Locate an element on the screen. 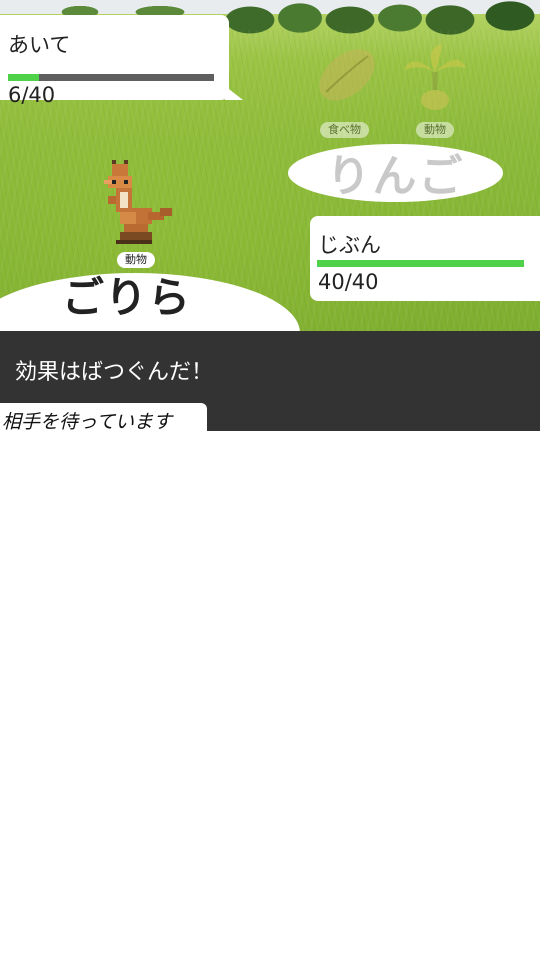 The height and width of the screenshot is (960, 540). opponent-category-food-badge: 食べ物 is located at coordinates (344, 130).